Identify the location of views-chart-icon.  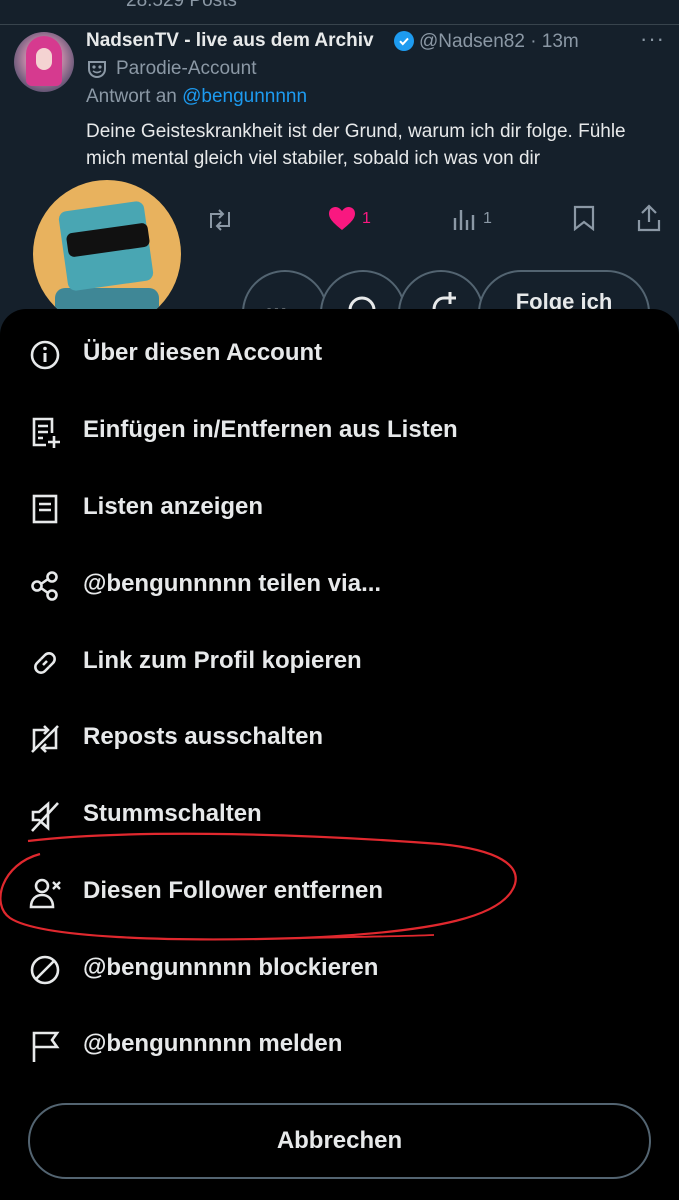
(464, 220).